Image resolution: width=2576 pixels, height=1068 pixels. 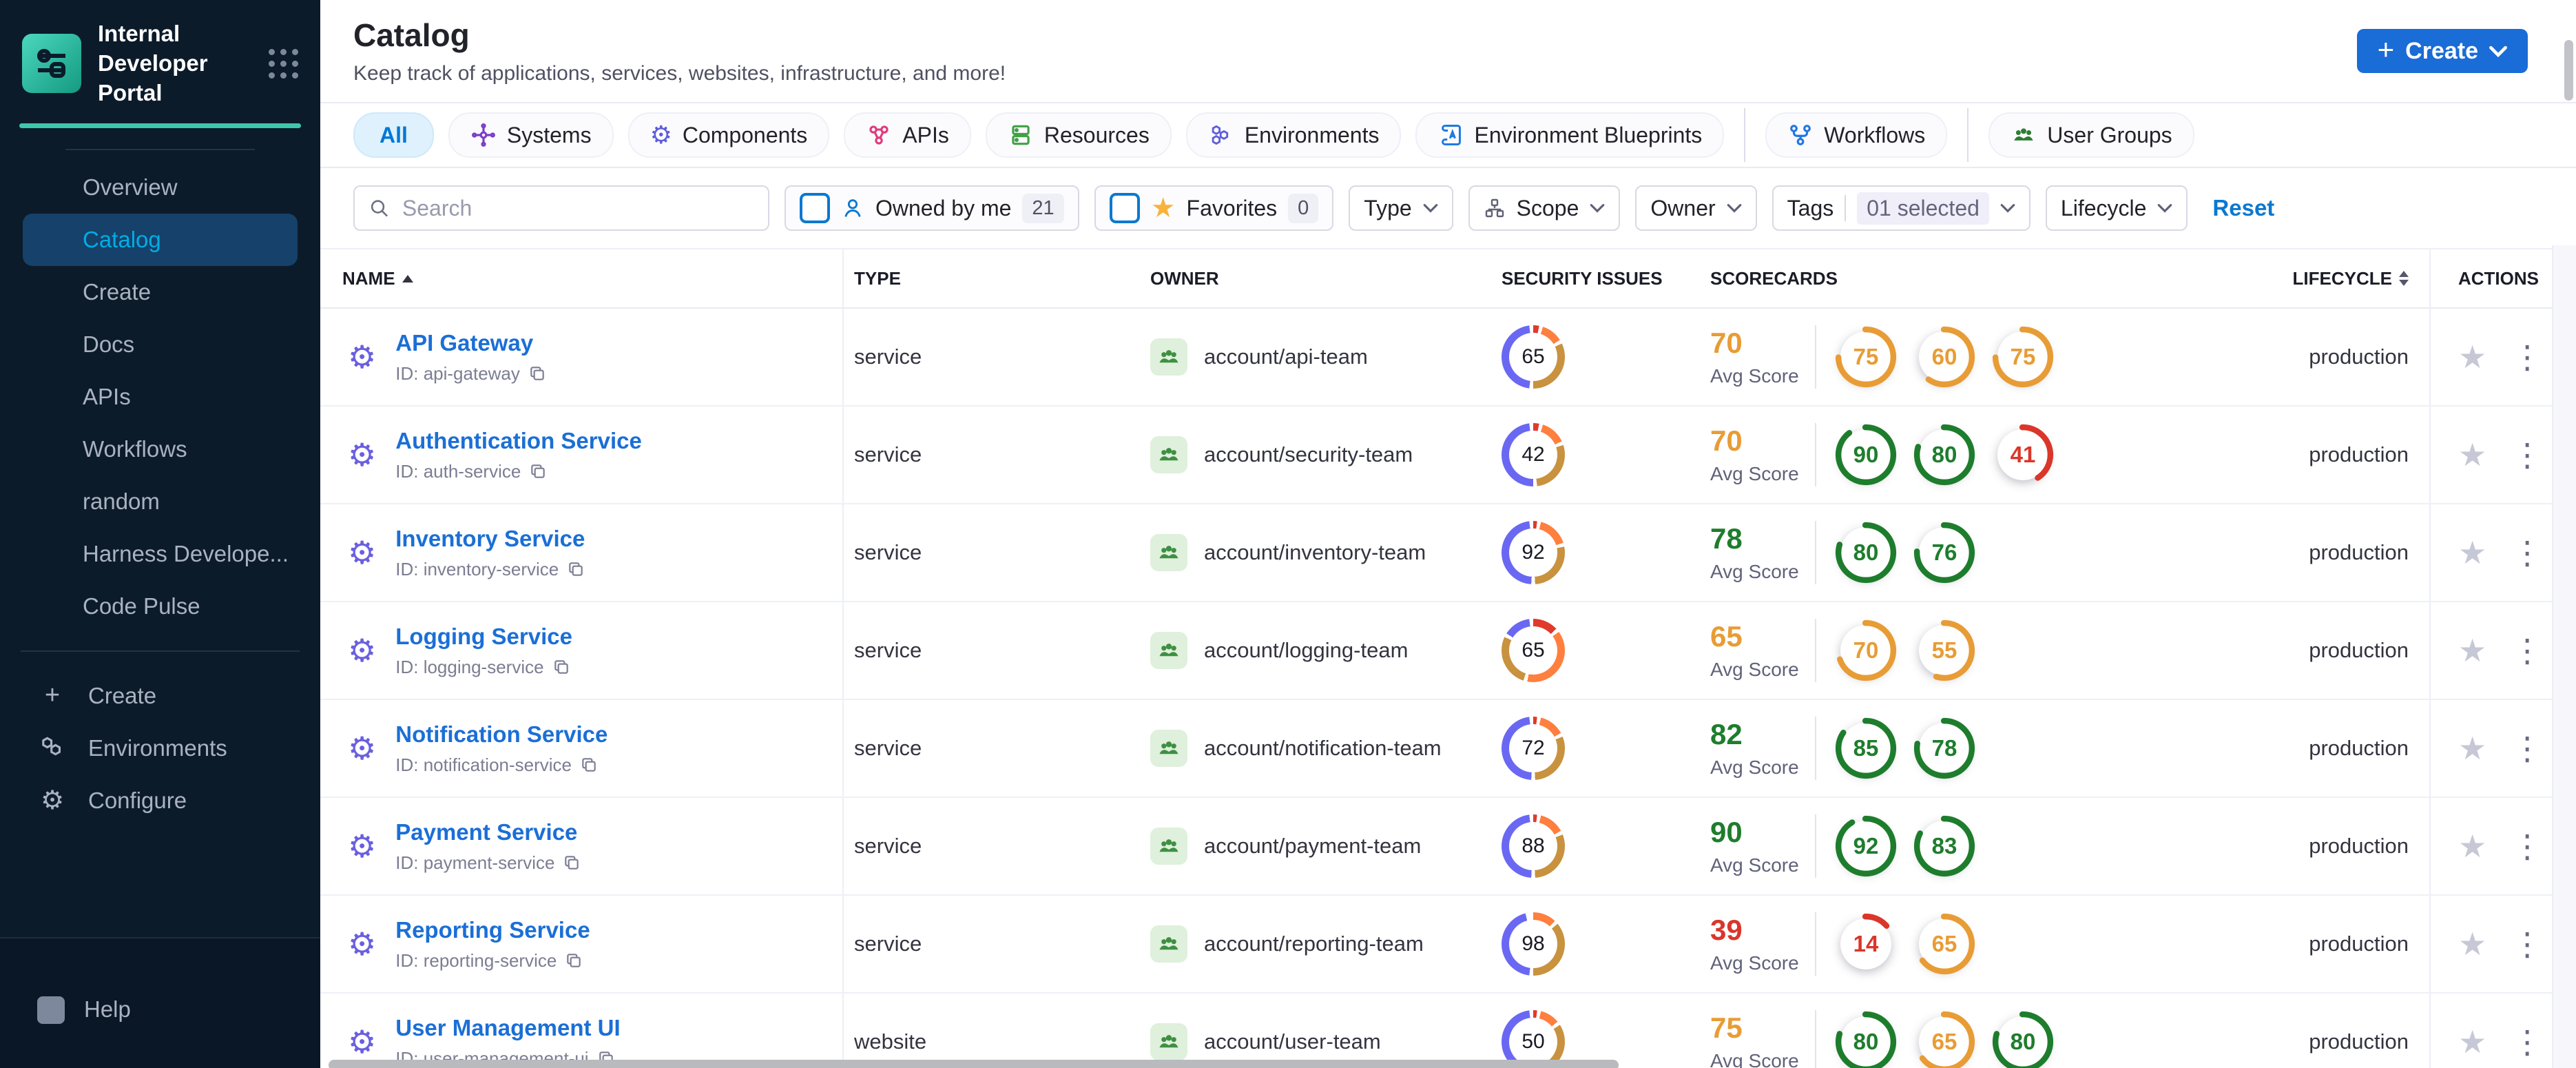 I want to click on entity-name-link: Reporting Service, so click(x=492, y=930).